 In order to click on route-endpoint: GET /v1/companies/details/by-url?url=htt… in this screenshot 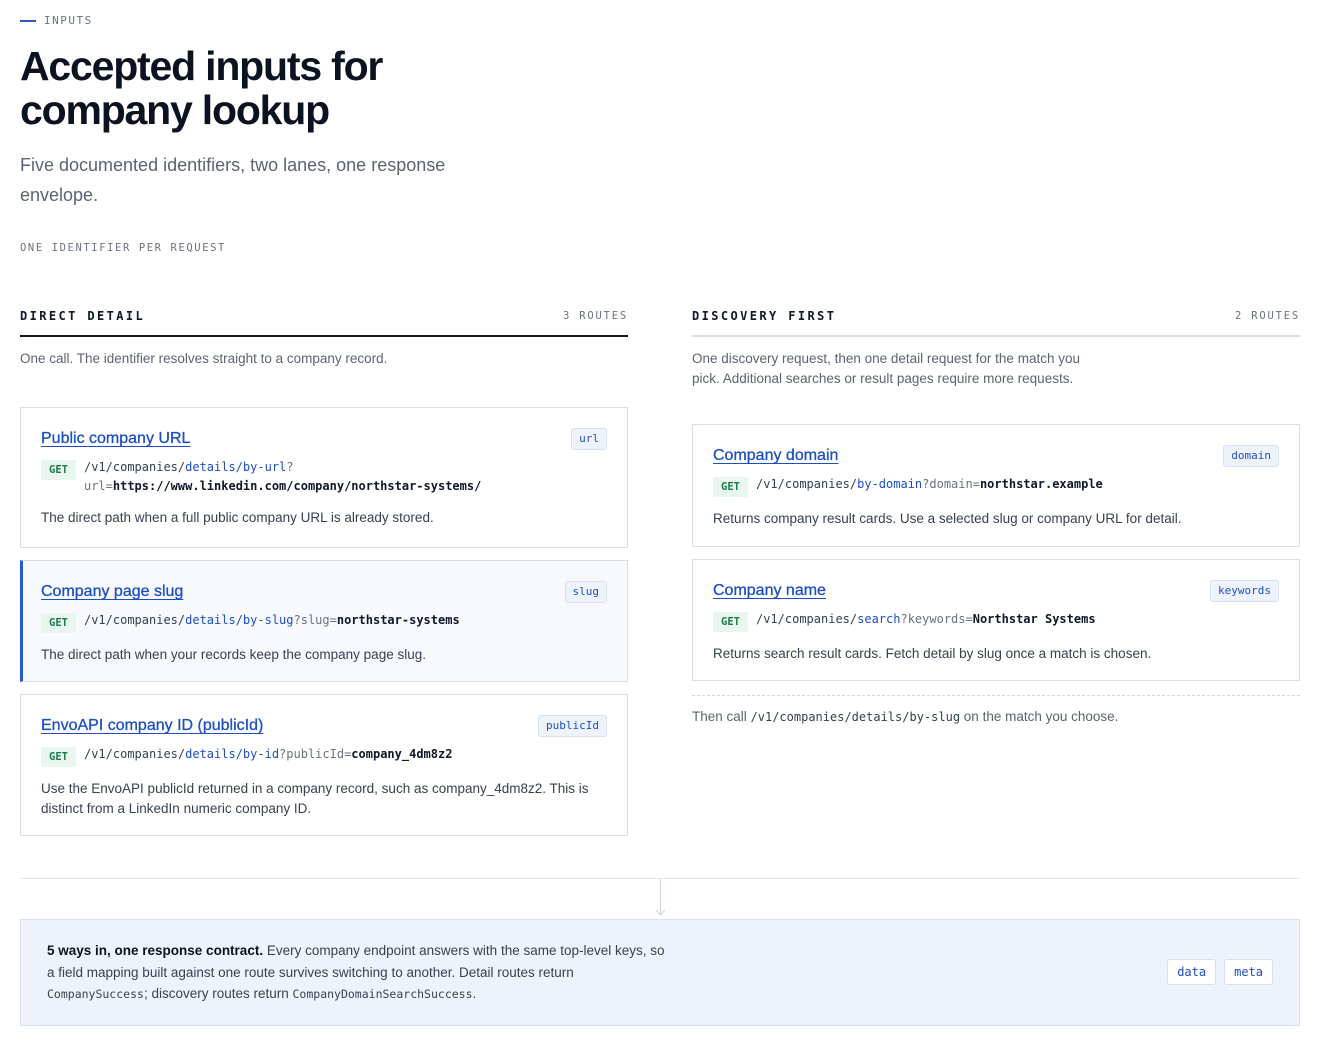, I will do `click(324, 477)`.